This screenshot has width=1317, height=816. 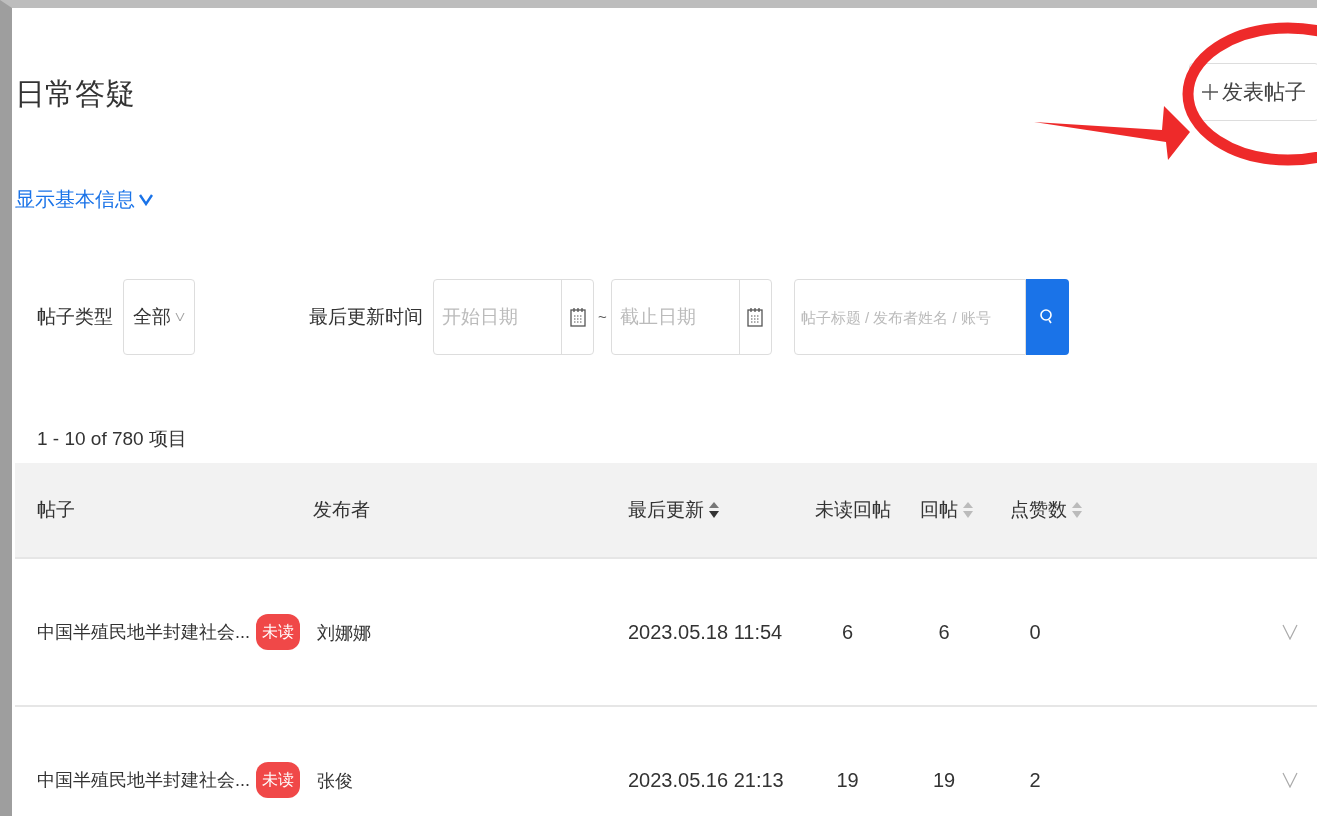 I want to click on update-time: 2023.05.16 21:13, so click(x=706, y=780).